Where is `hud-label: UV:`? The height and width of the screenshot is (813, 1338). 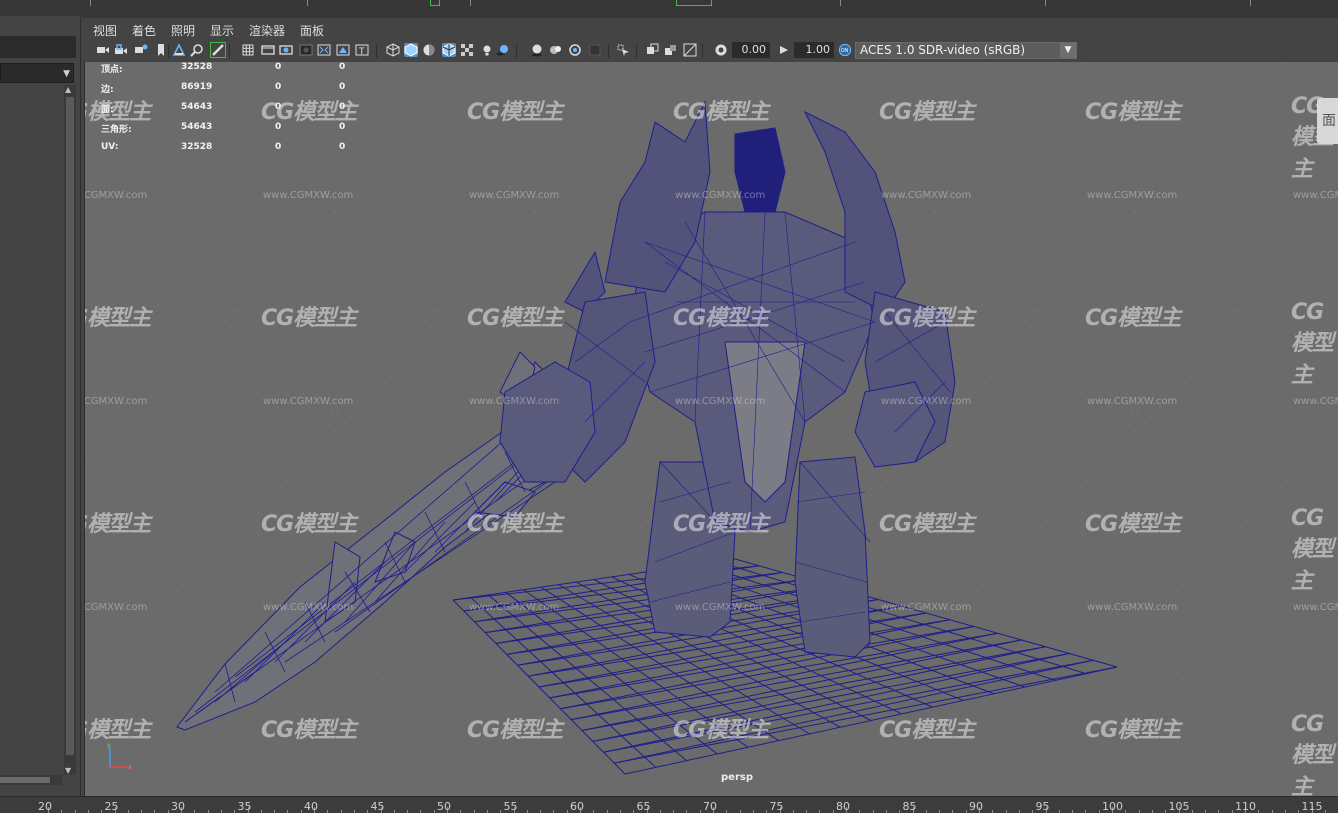
hud-label: UV: is located at coordinates (110, 147).